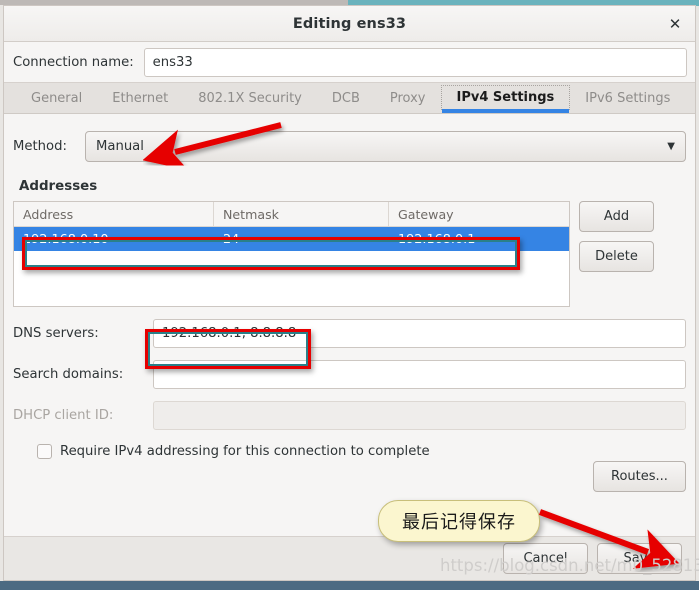 The height and width of the screenshot is (590, 699). Describe the element at coordinates (569, 565) in the screenshot. I see `watermark: https://blog.csdn.net/m0_52813663` at that location.